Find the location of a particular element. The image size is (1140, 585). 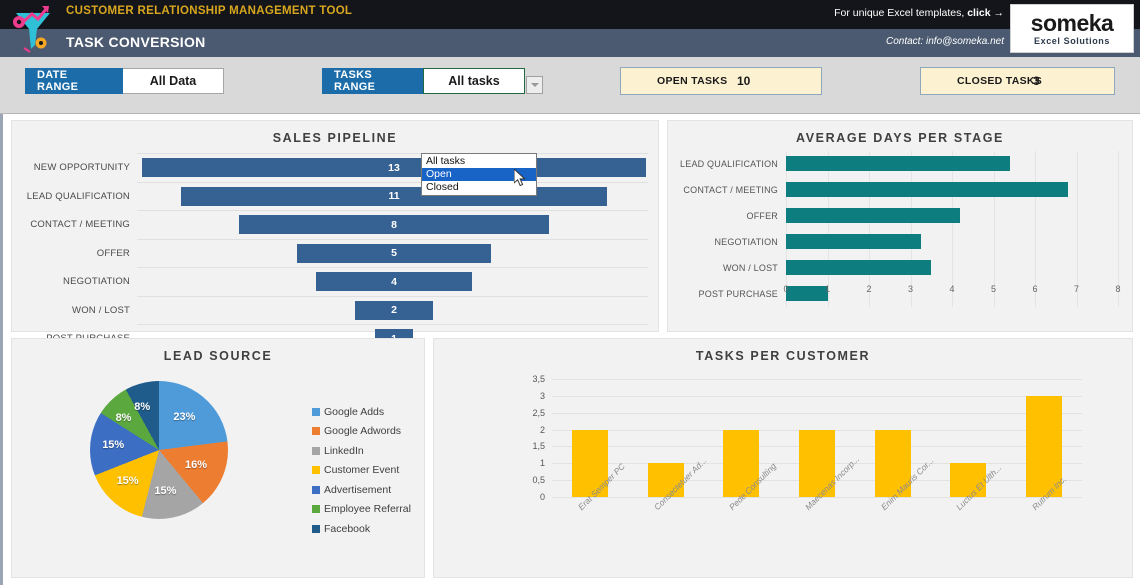

legend-item: Google Adds is located at coordinates (361, 412).